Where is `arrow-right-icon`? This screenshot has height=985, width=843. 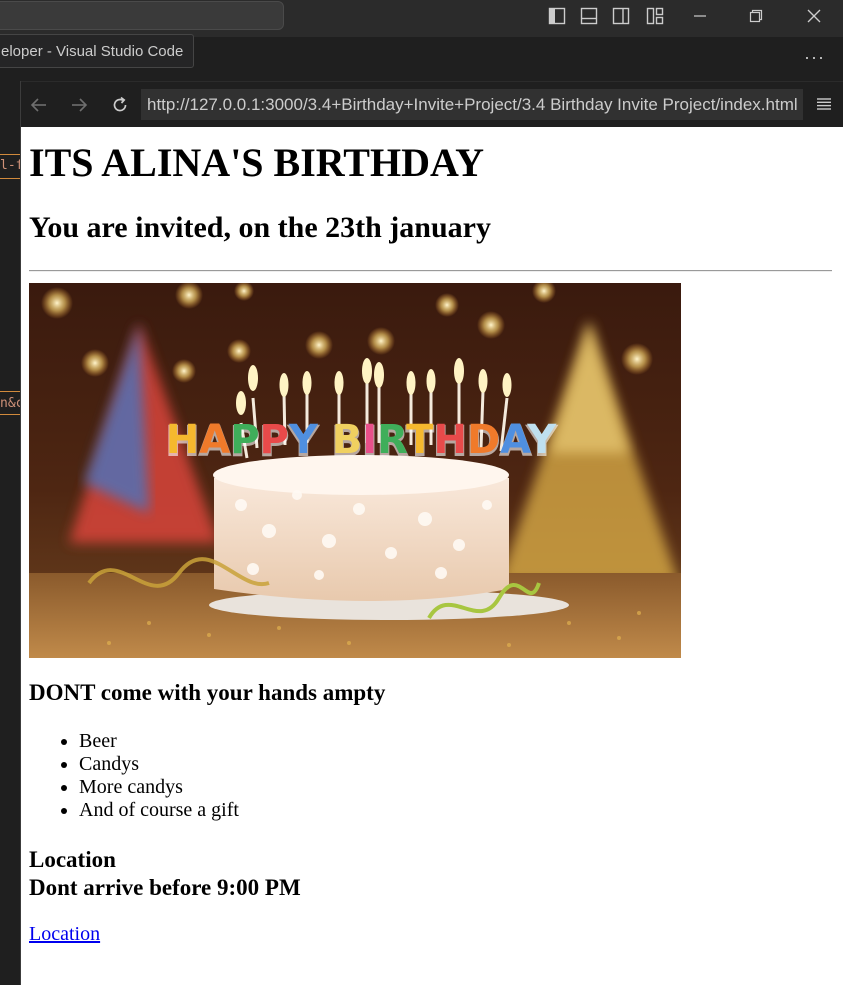
arrow-right-icon is located at coordinates (80, 105).